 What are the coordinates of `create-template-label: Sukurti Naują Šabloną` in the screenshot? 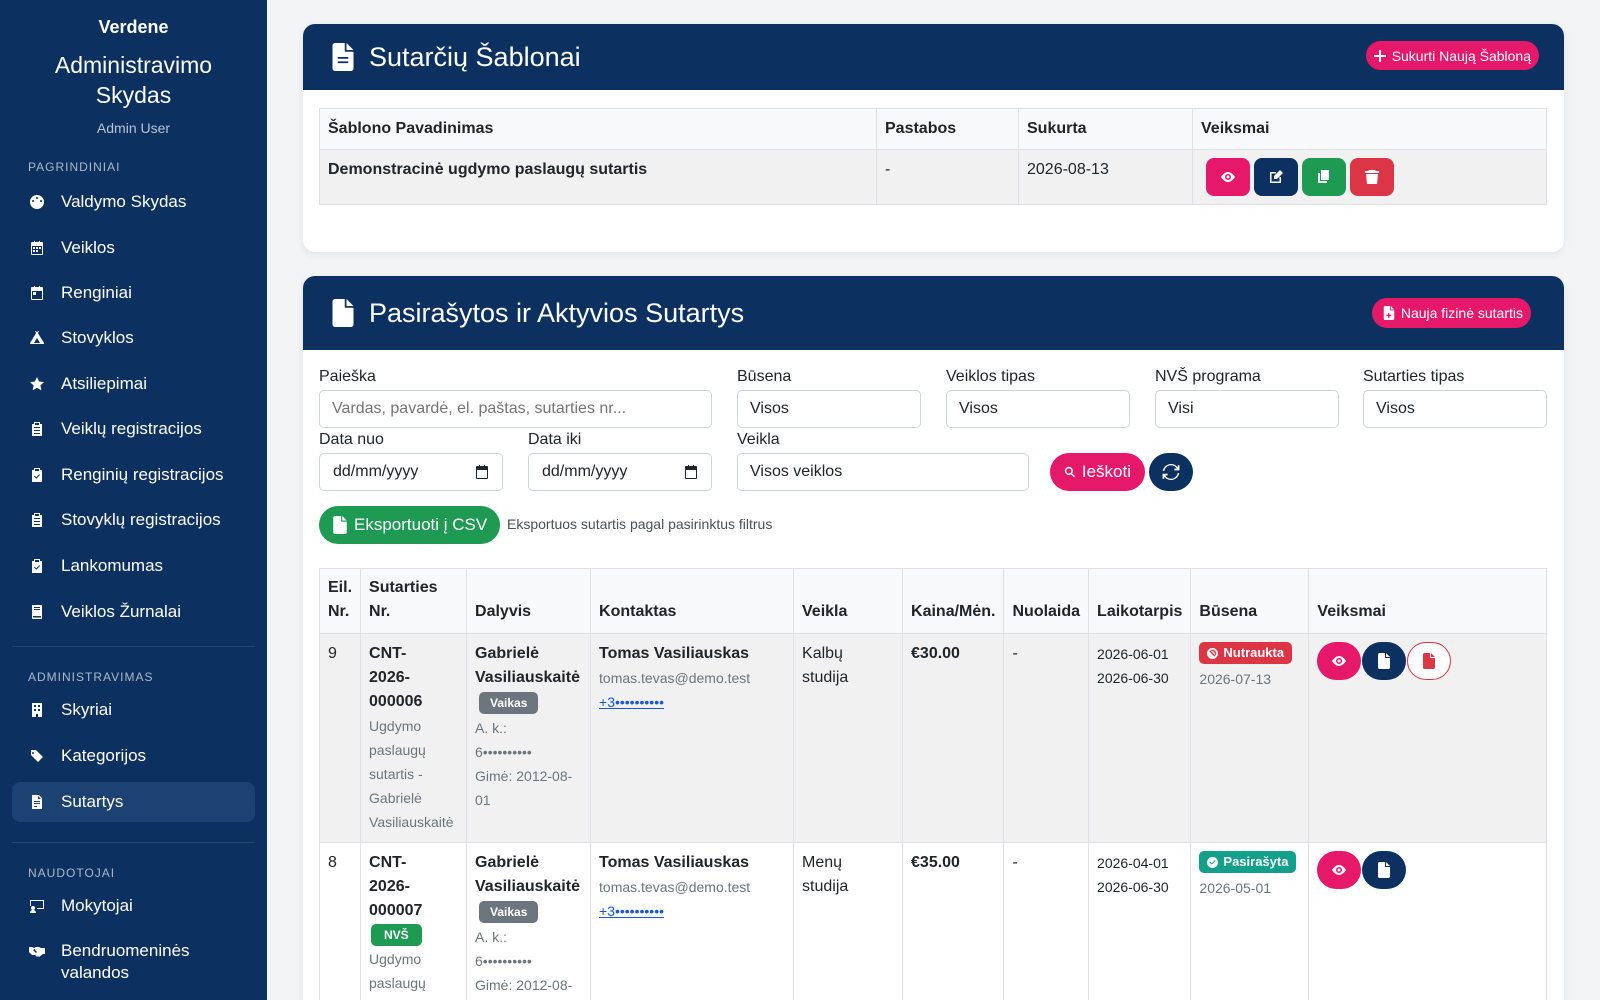 It's located at (1461, 55).